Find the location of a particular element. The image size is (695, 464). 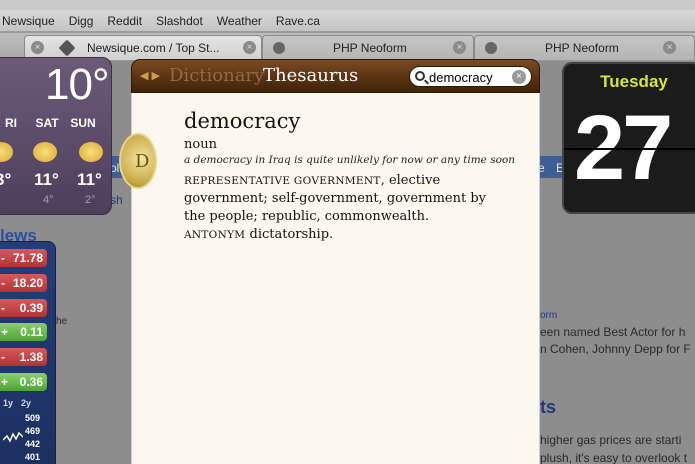

tag-icon is located at coordinates (67, 48).